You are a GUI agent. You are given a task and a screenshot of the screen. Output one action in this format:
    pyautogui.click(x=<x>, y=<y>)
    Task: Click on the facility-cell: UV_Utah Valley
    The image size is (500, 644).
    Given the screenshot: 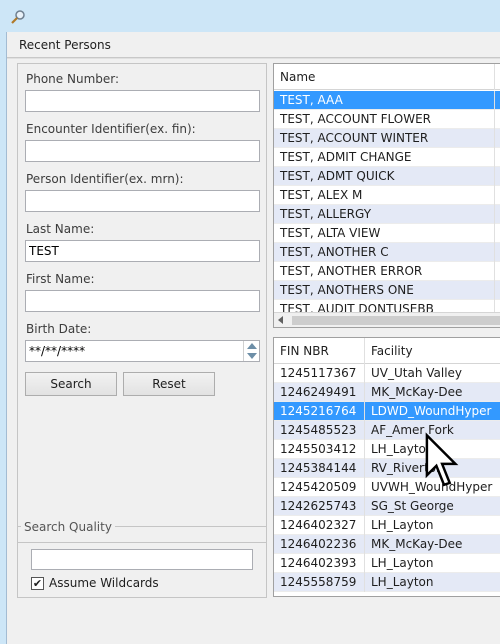 What is the action you would take?
    pyautogui.click(x=417, y=373)
    